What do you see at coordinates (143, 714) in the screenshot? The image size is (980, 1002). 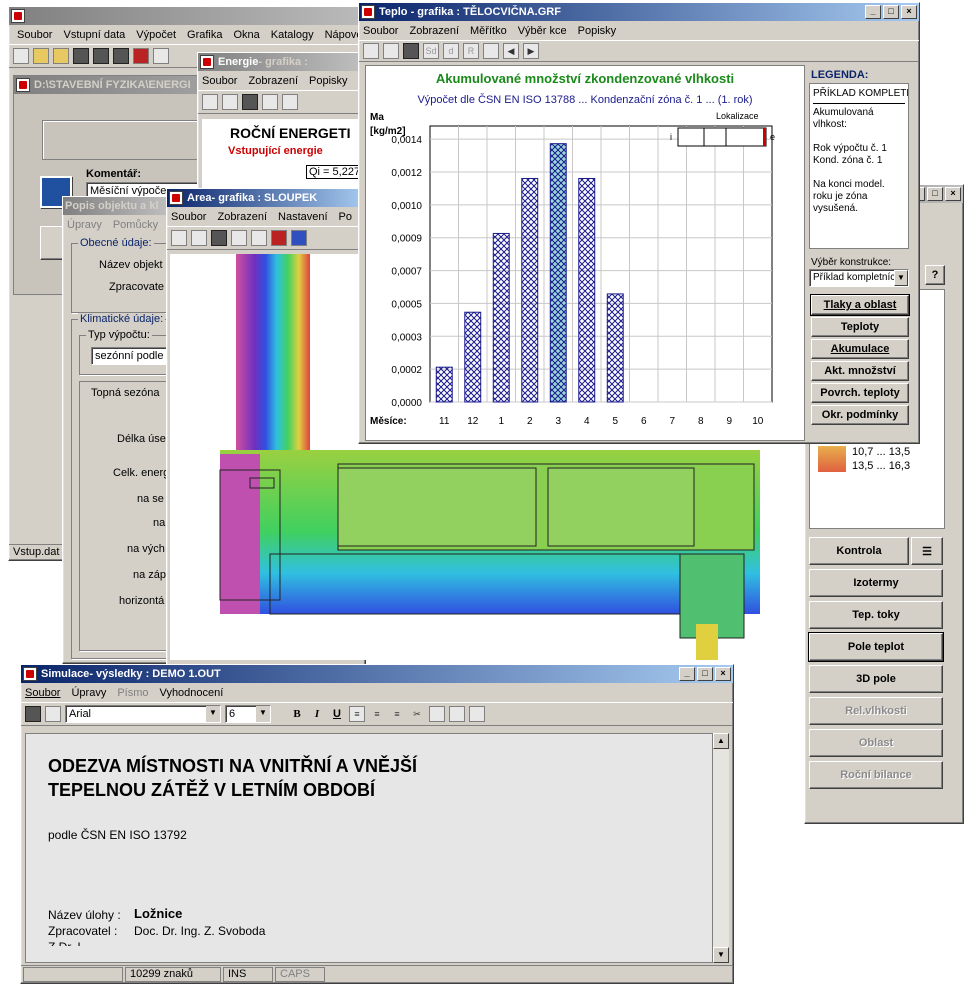 I see `font-select: Arial ▼` at bounding box center [143, 714].